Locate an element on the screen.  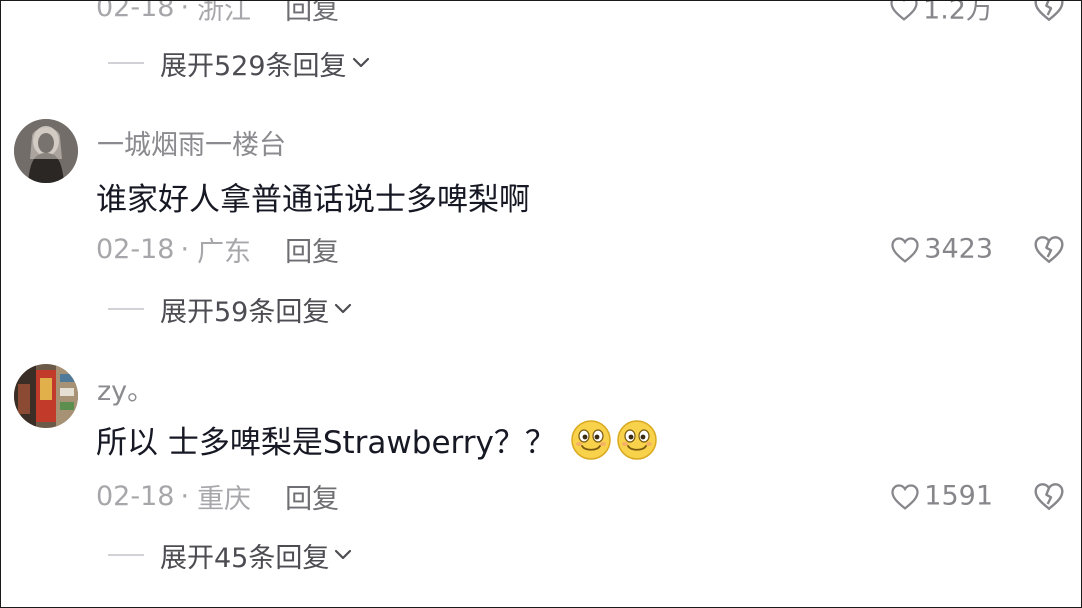
like-count: 1.2万 is located at coordinates (958, 13).